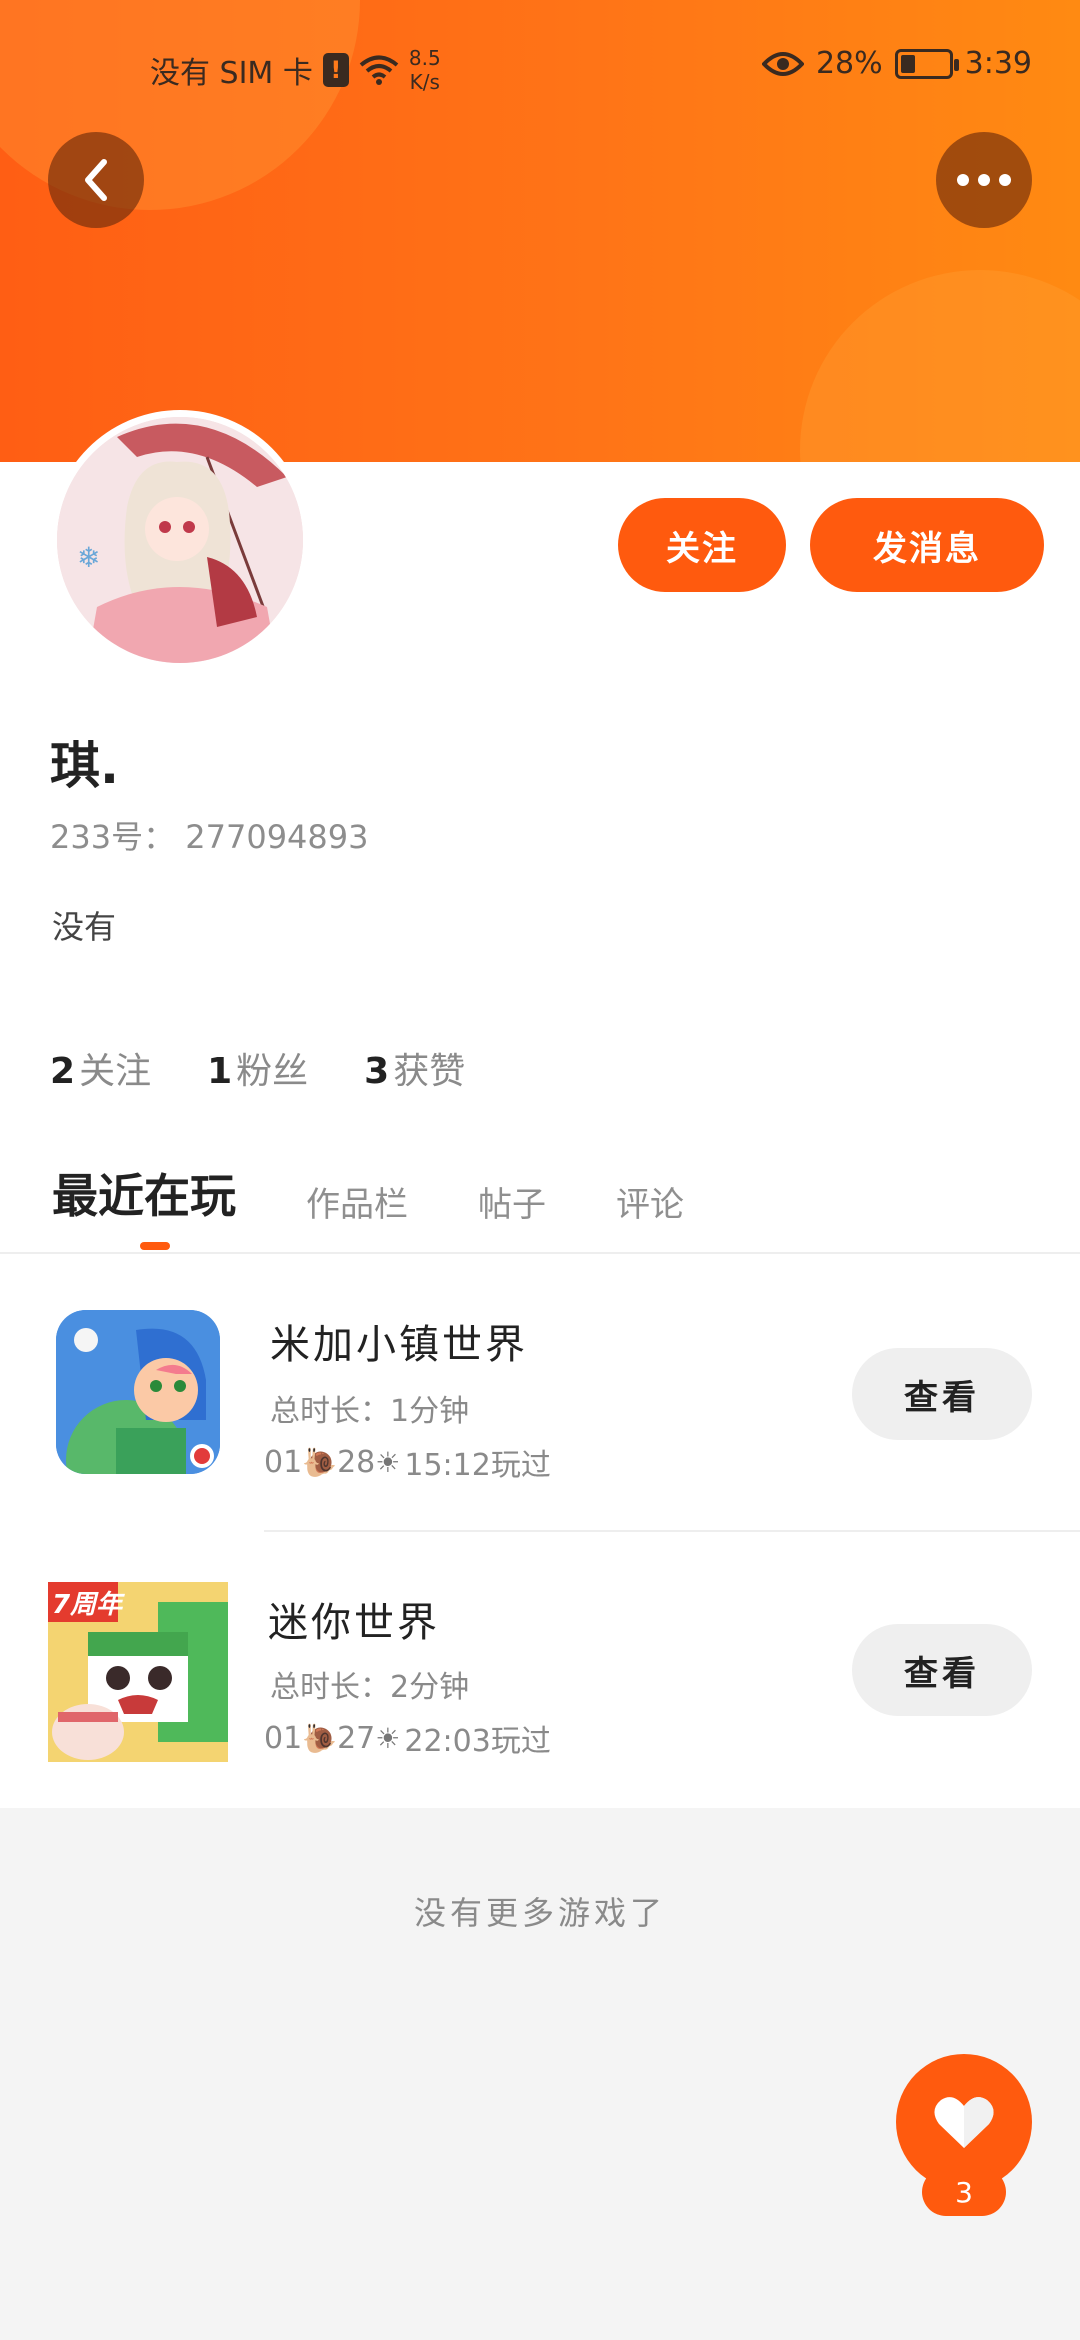 This screenshot has height=2340, width=1080. I want to click on back-button, so click(96, 180).